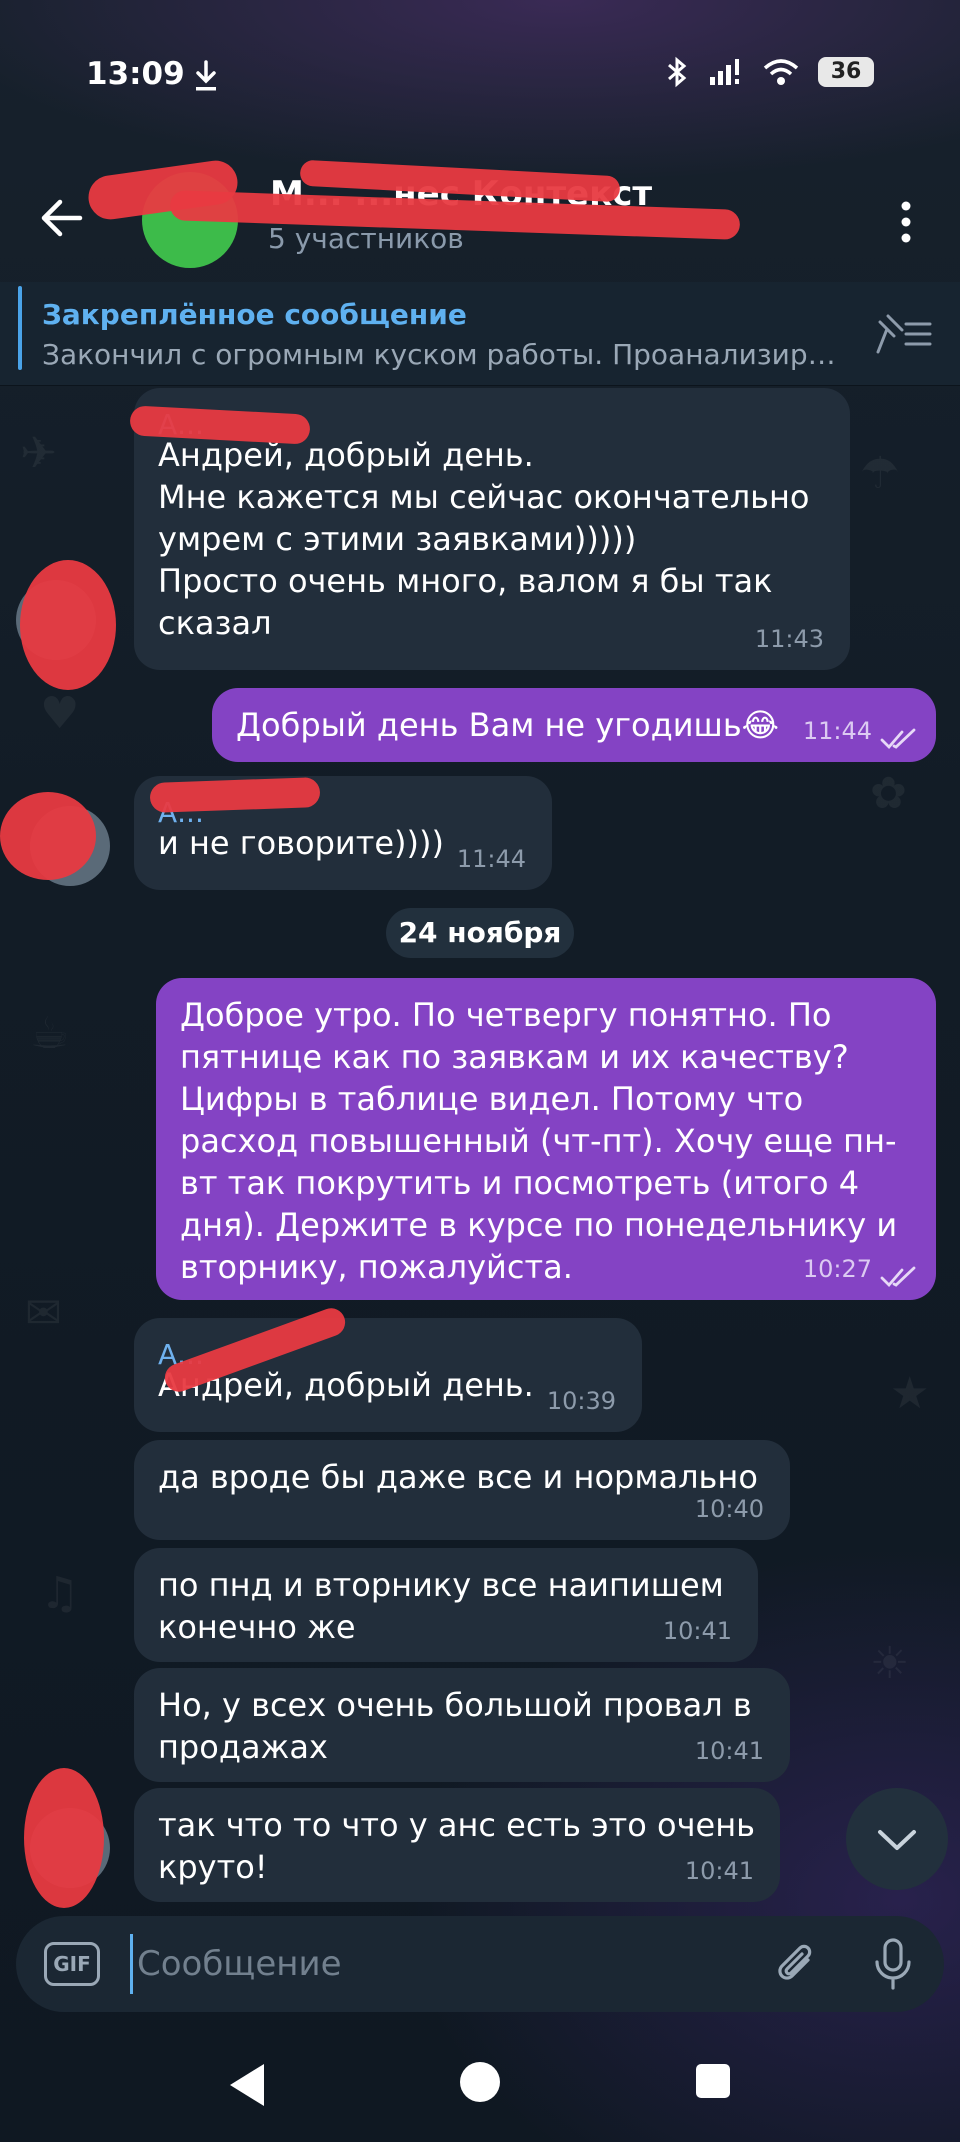  I want to click on message-time: 11:43, so click(789, 639).